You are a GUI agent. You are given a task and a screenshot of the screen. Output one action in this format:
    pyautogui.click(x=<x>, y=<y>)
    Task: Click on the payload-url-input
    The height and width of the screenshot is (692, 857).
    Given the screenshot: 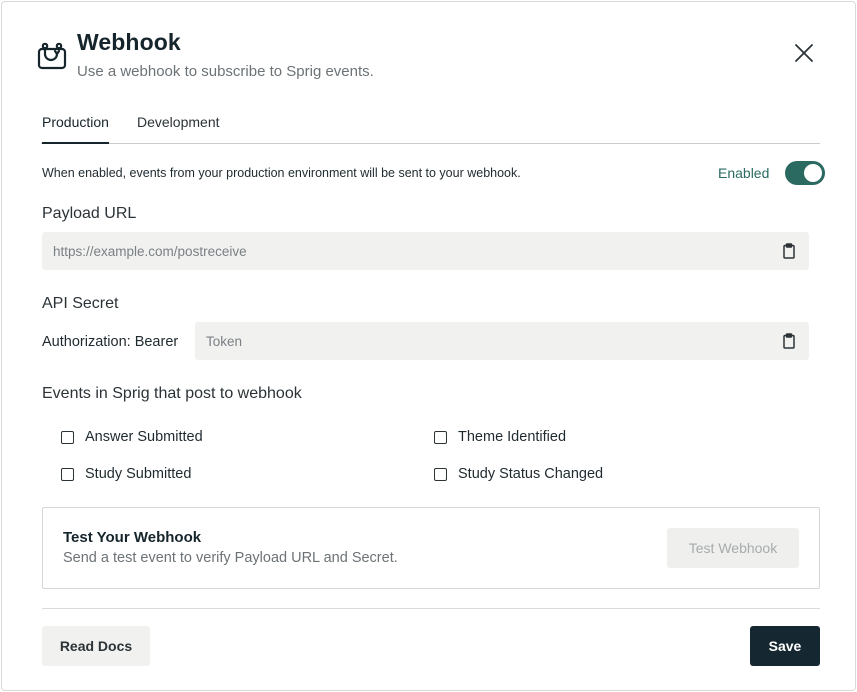 What is the action you would take?
    pyautogui.click(x=425, y=251)
    